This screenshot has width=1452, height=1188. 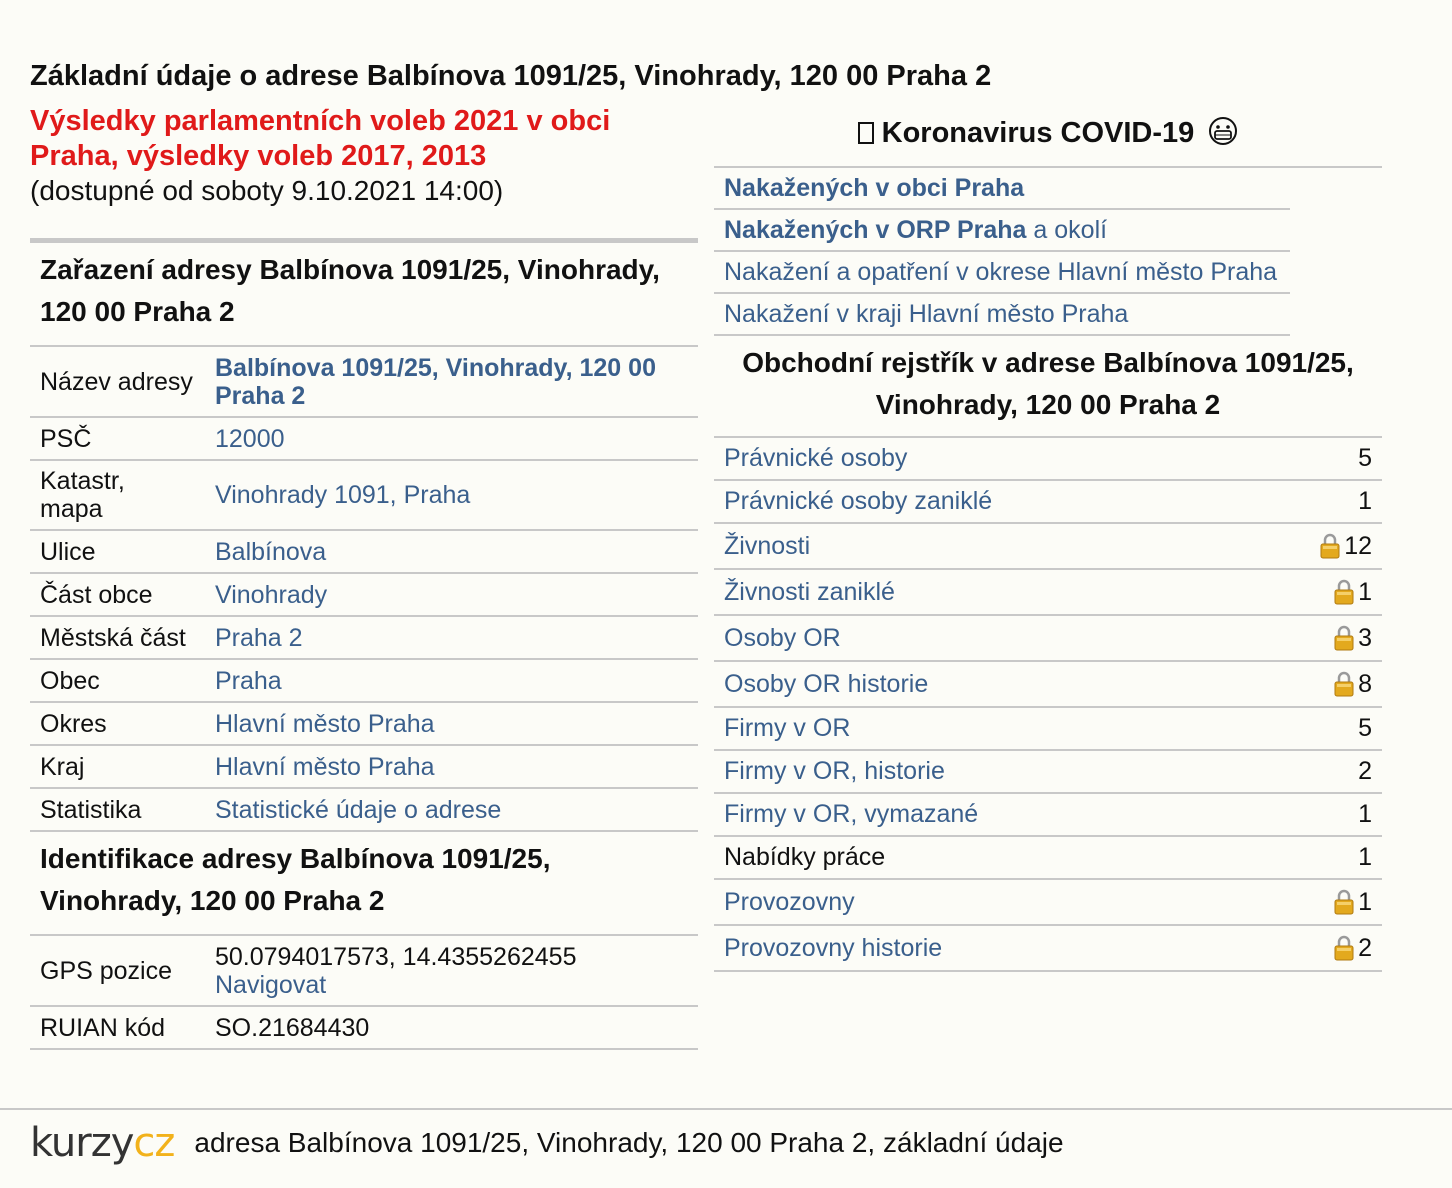 What do you see at coordinates (726, 1109) in the screenshot?
I see `footer-divider` at bounding box center [726, 1109].